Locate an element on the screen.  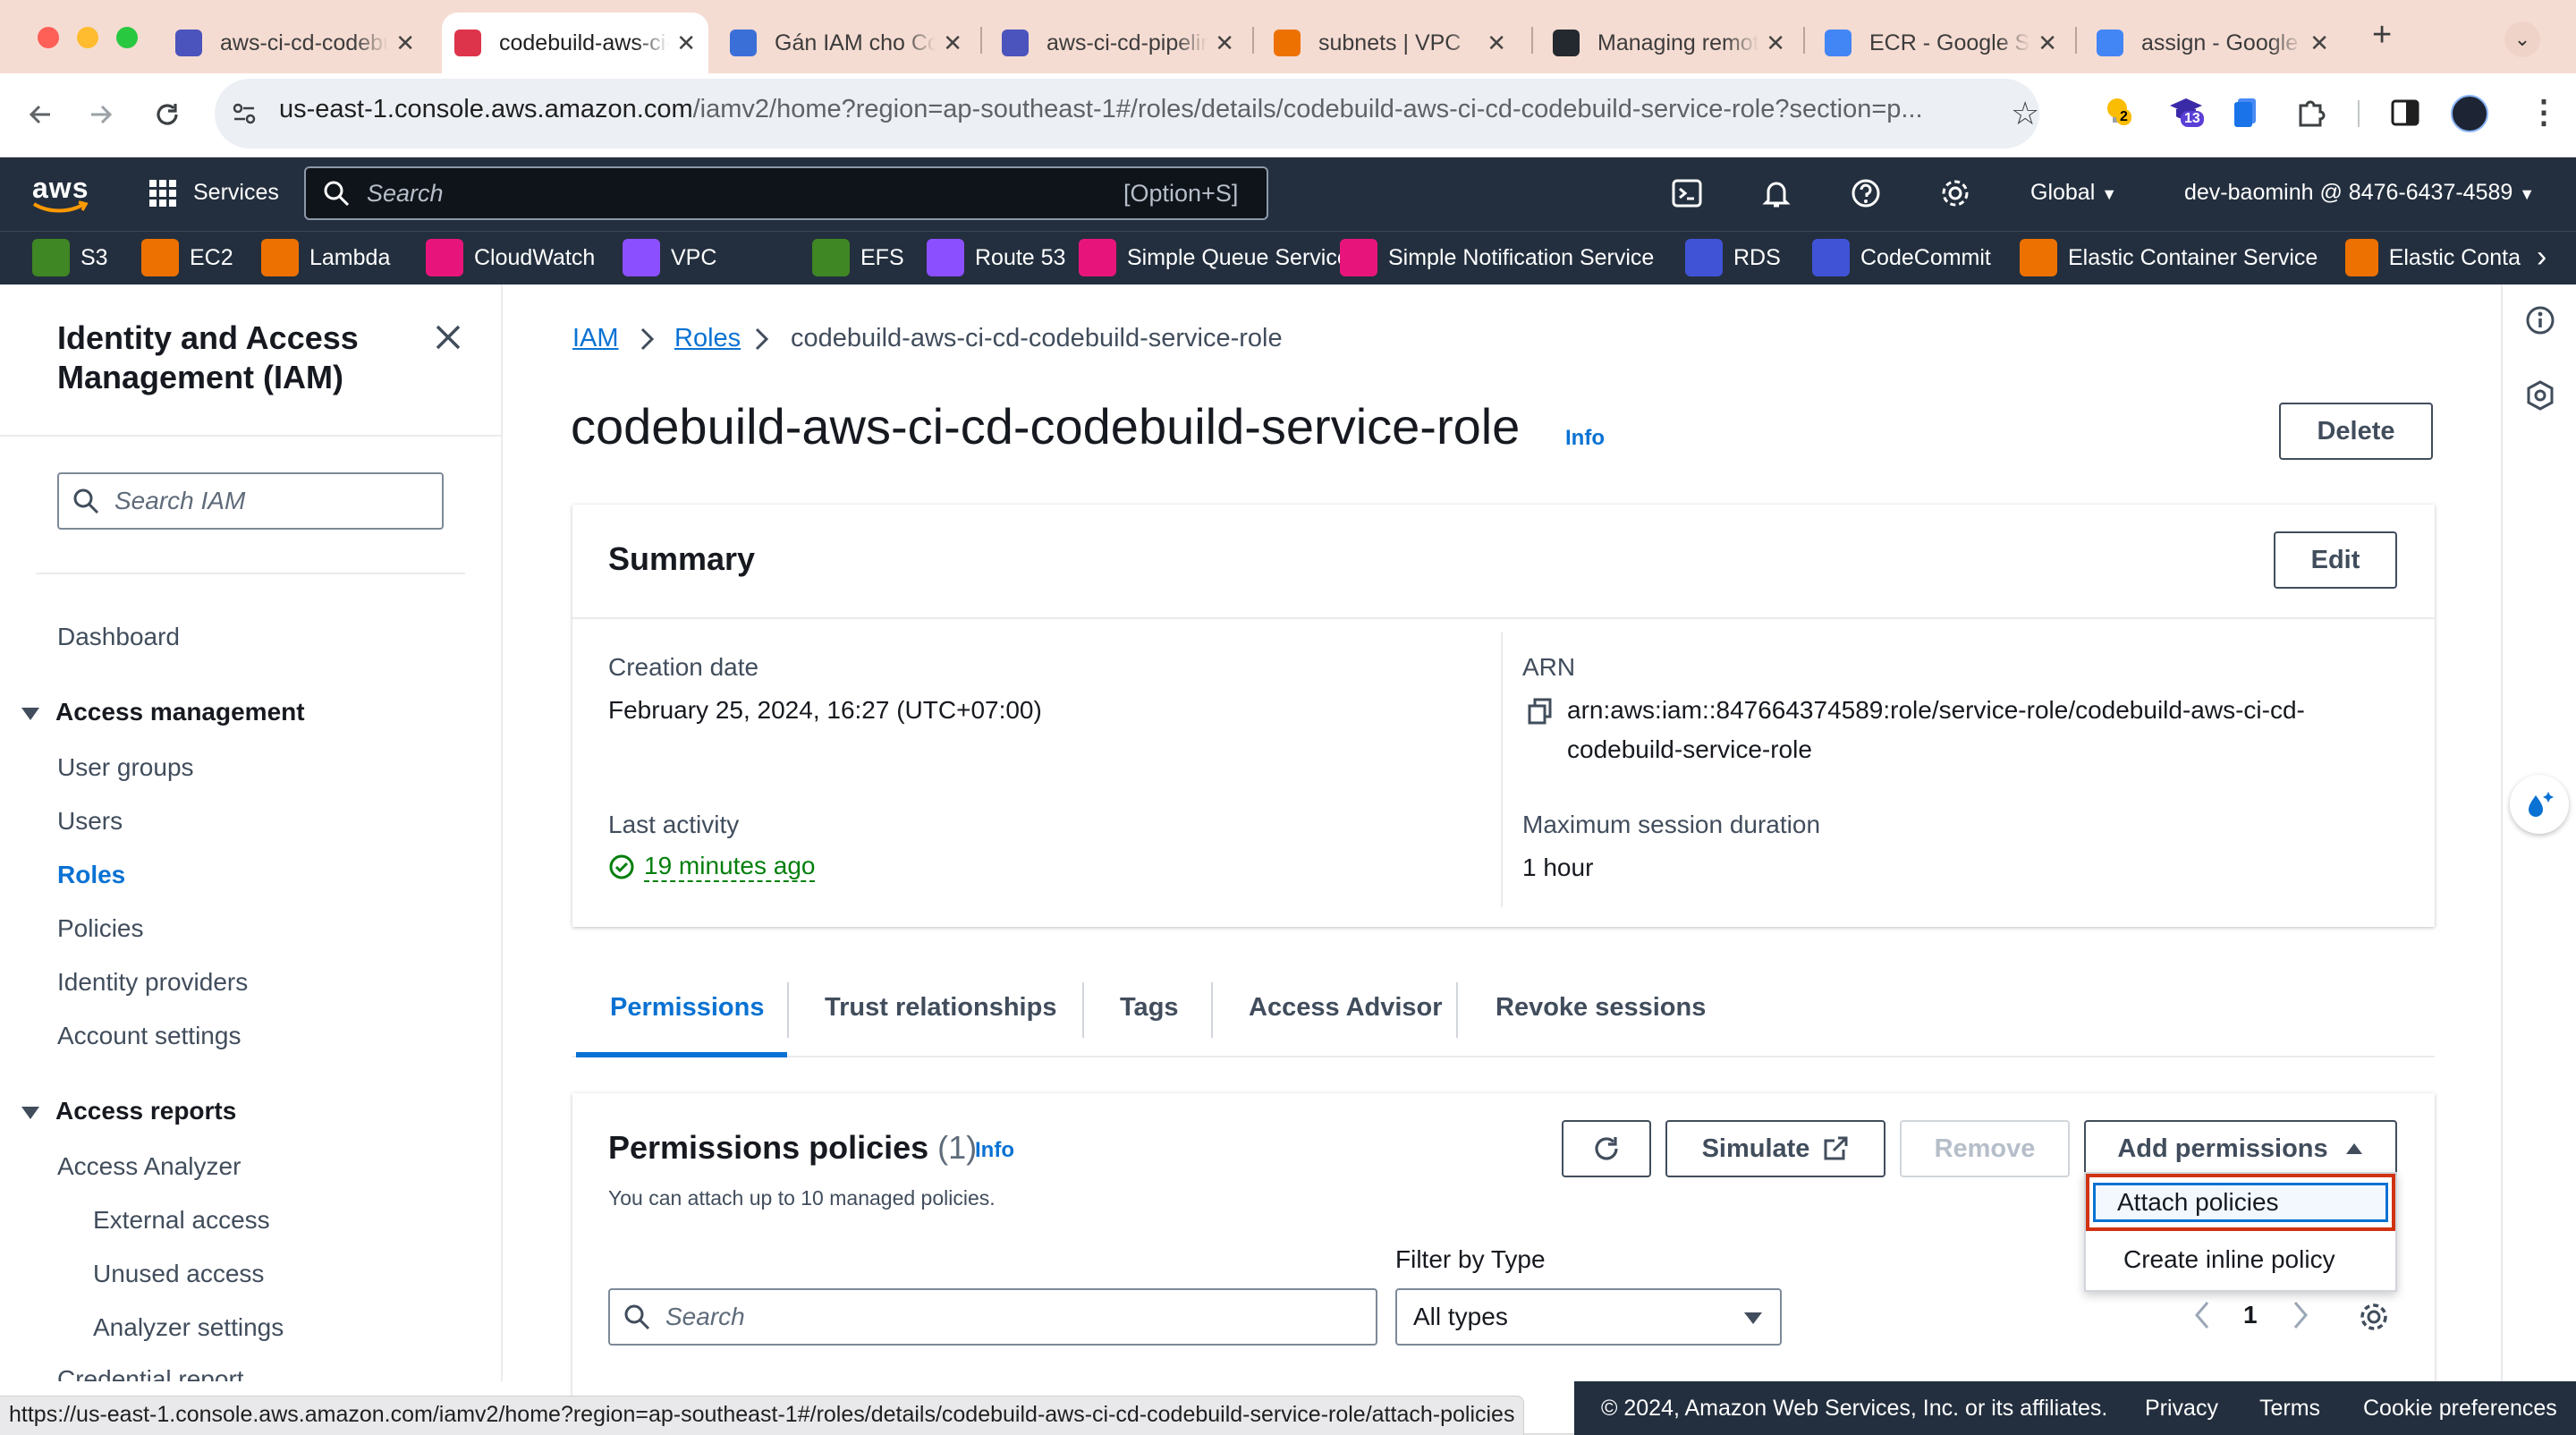
services-grid-icon is located at coordinates (162, 195).